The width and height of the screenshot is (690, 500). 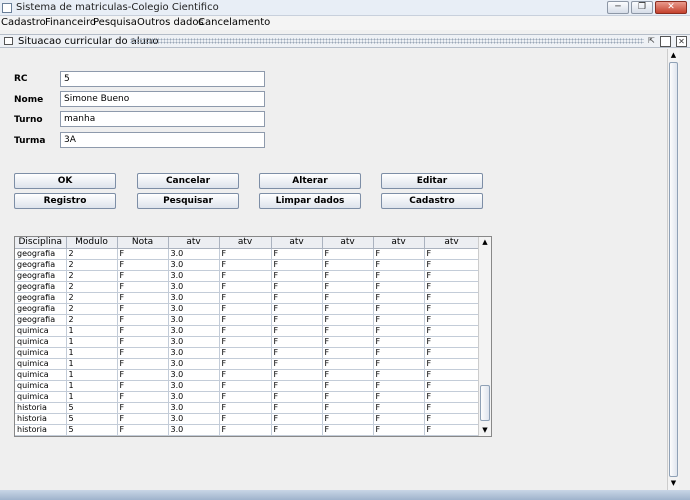 I want to click on table-cell, so click(x=194, y=435).